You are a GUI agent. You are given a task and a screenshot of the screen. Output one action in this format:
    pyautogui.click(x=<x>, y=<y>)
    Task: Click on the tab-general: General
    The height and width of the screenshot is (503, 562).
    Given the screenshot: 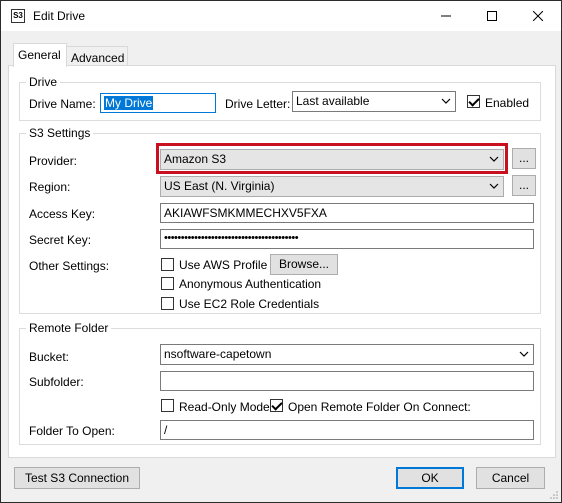 What is the action you would take?
    pyautogui.click(x=40, y=55)
    